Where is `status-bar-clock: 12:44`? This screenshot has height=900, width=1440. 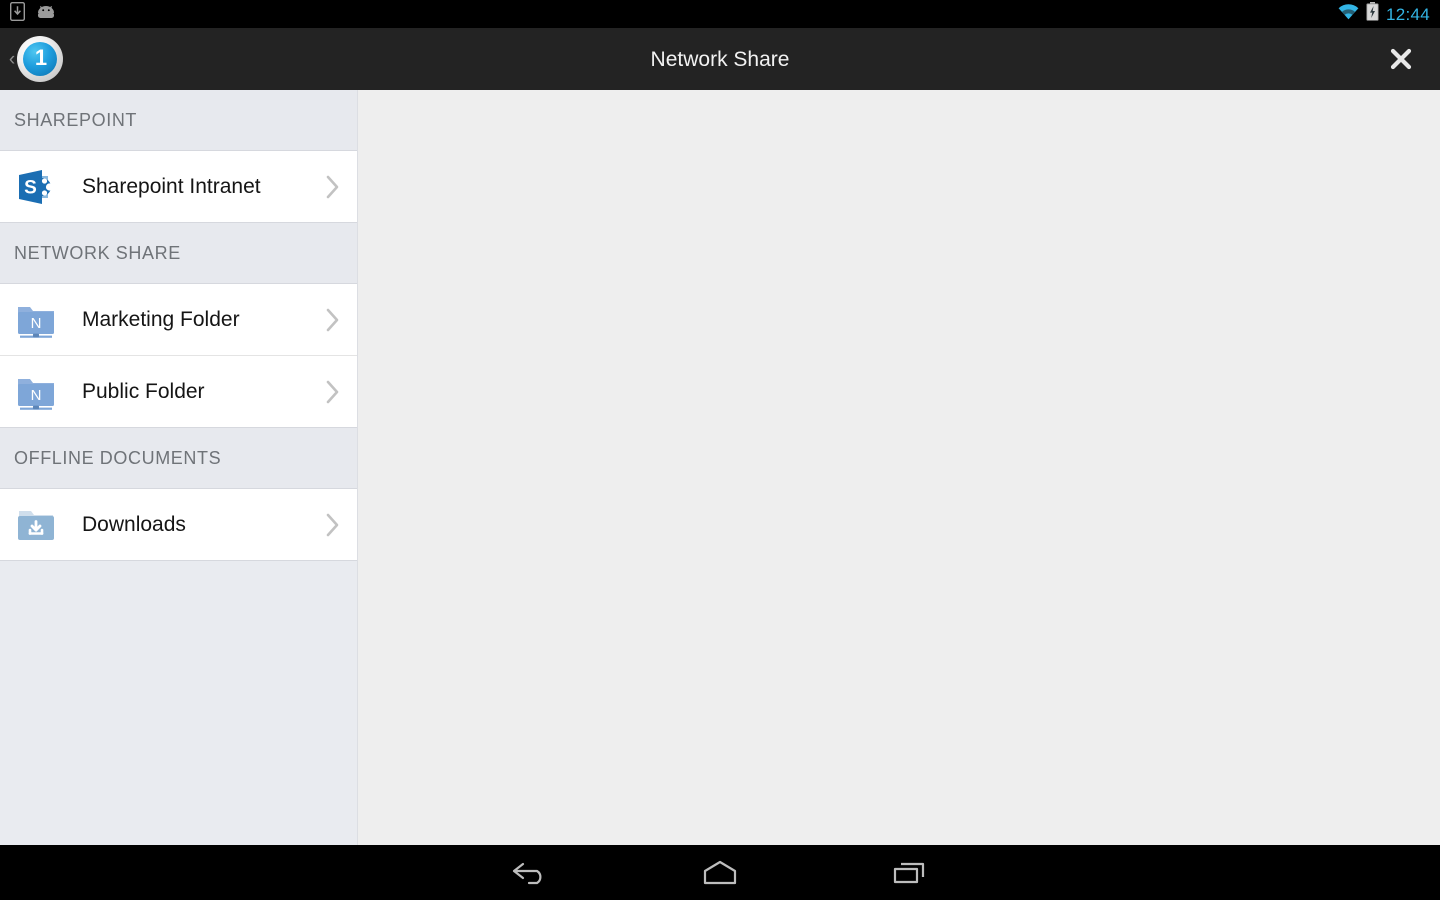
status-bar-clock: 12:44 is located at coordinates (1407, 14).